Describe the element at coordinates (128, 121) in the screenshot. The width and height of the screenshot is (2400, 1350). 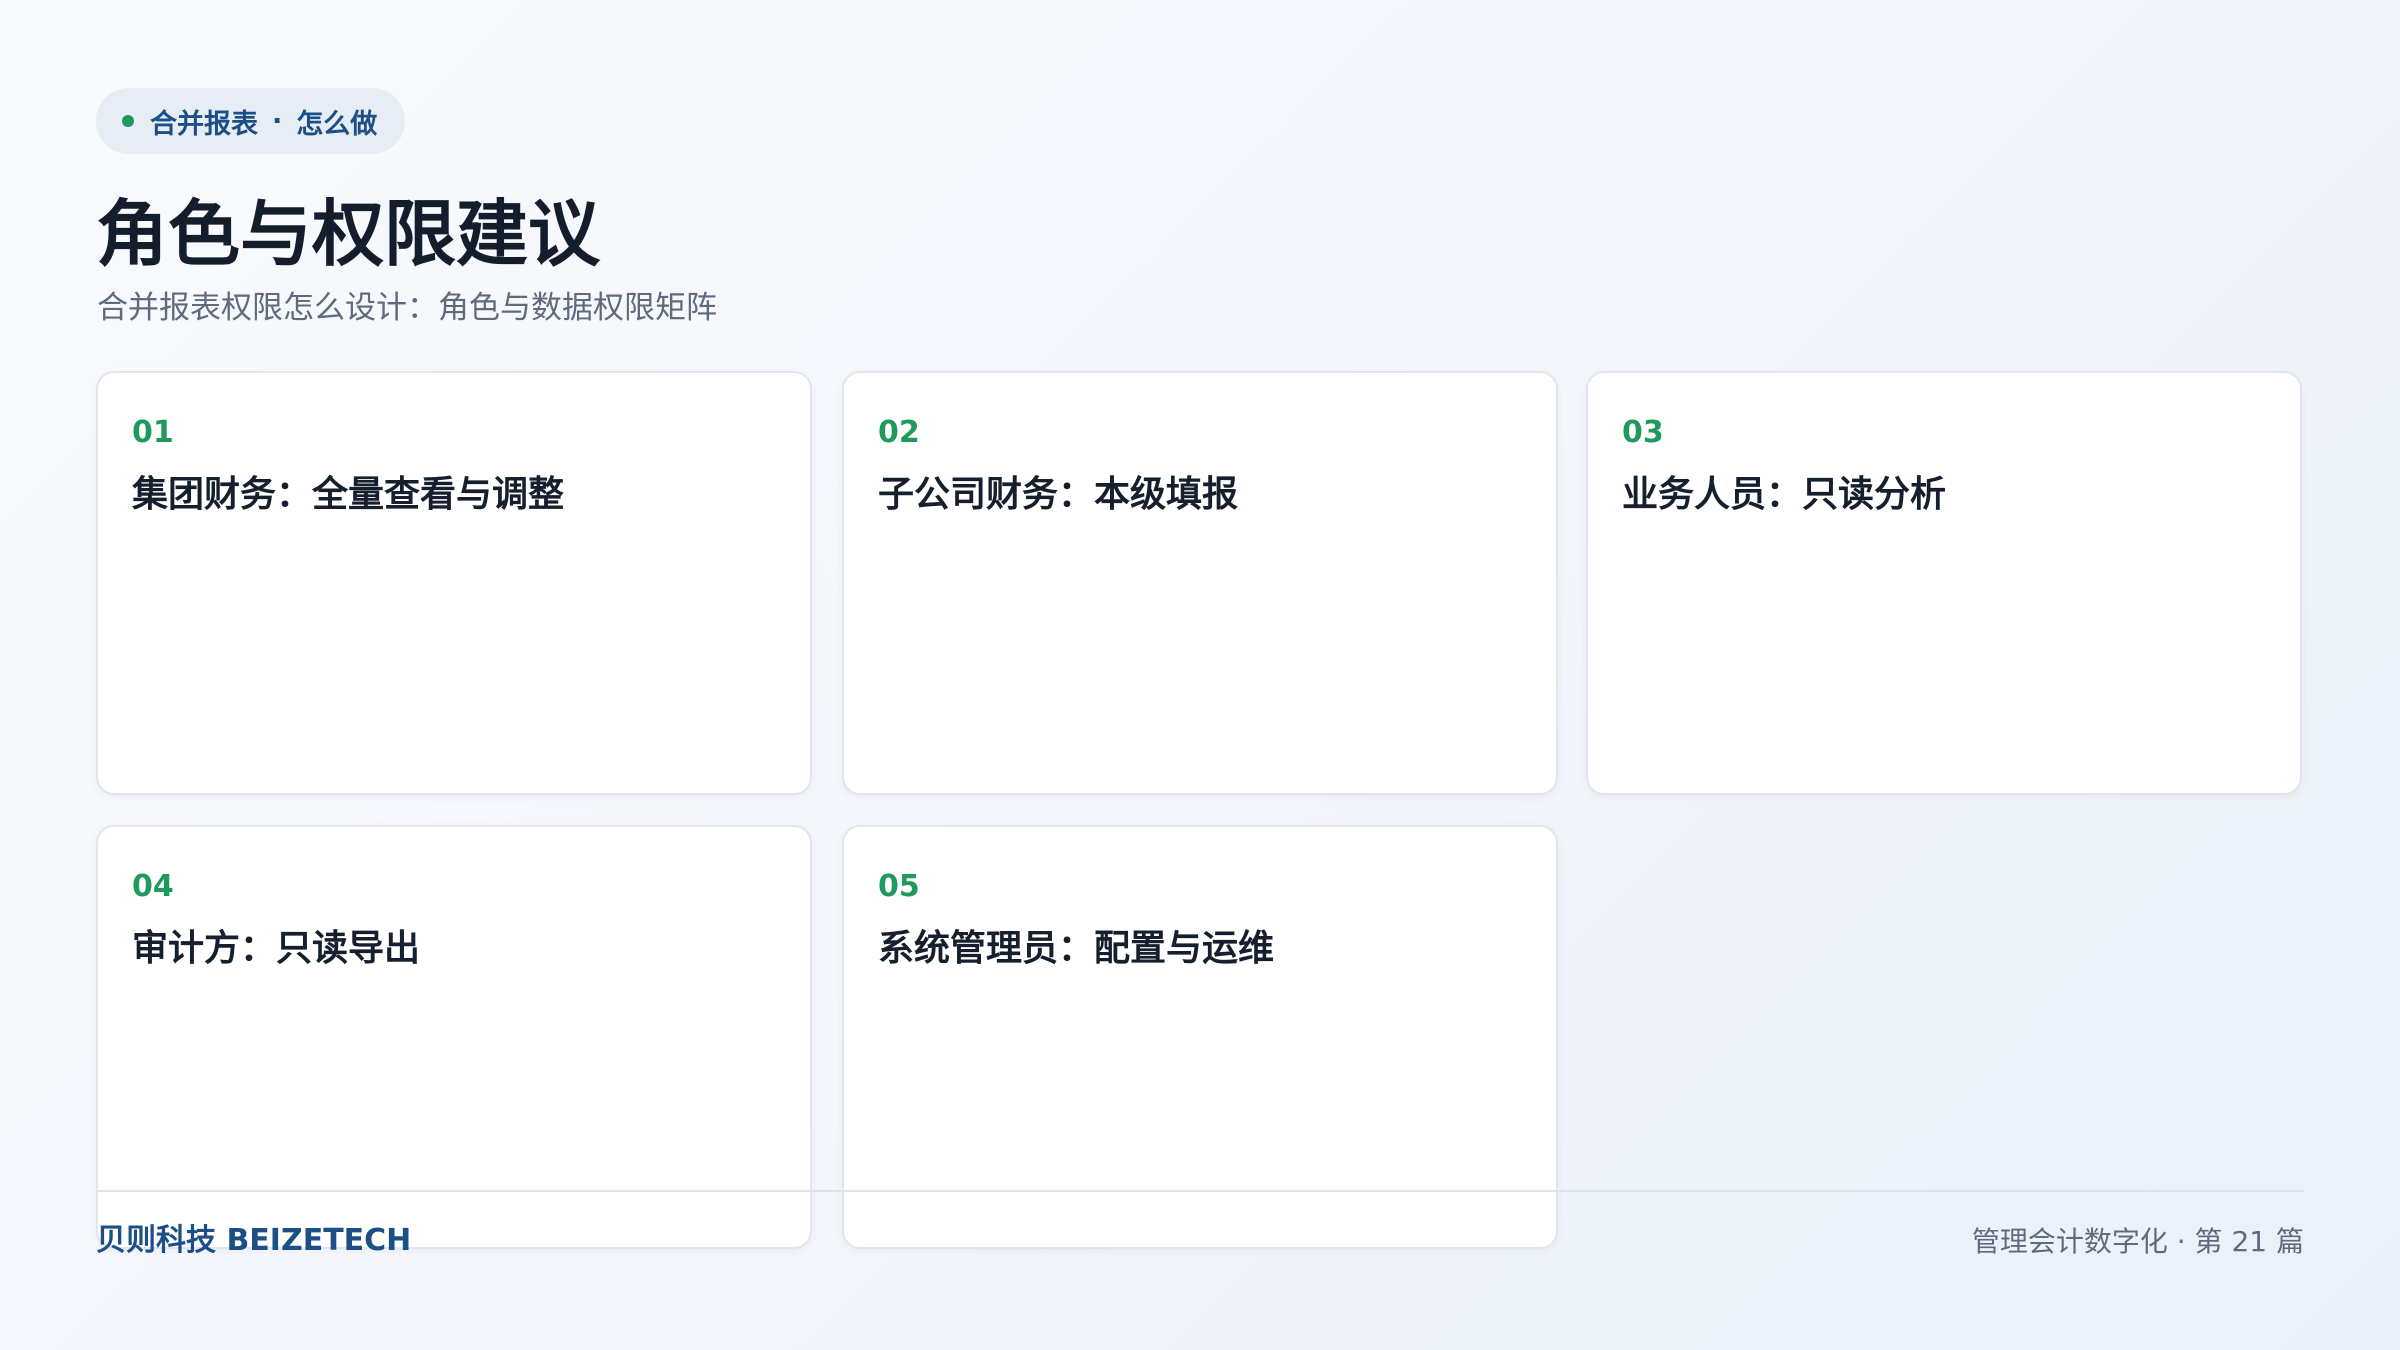
I see `status-dot-icon` at that location.